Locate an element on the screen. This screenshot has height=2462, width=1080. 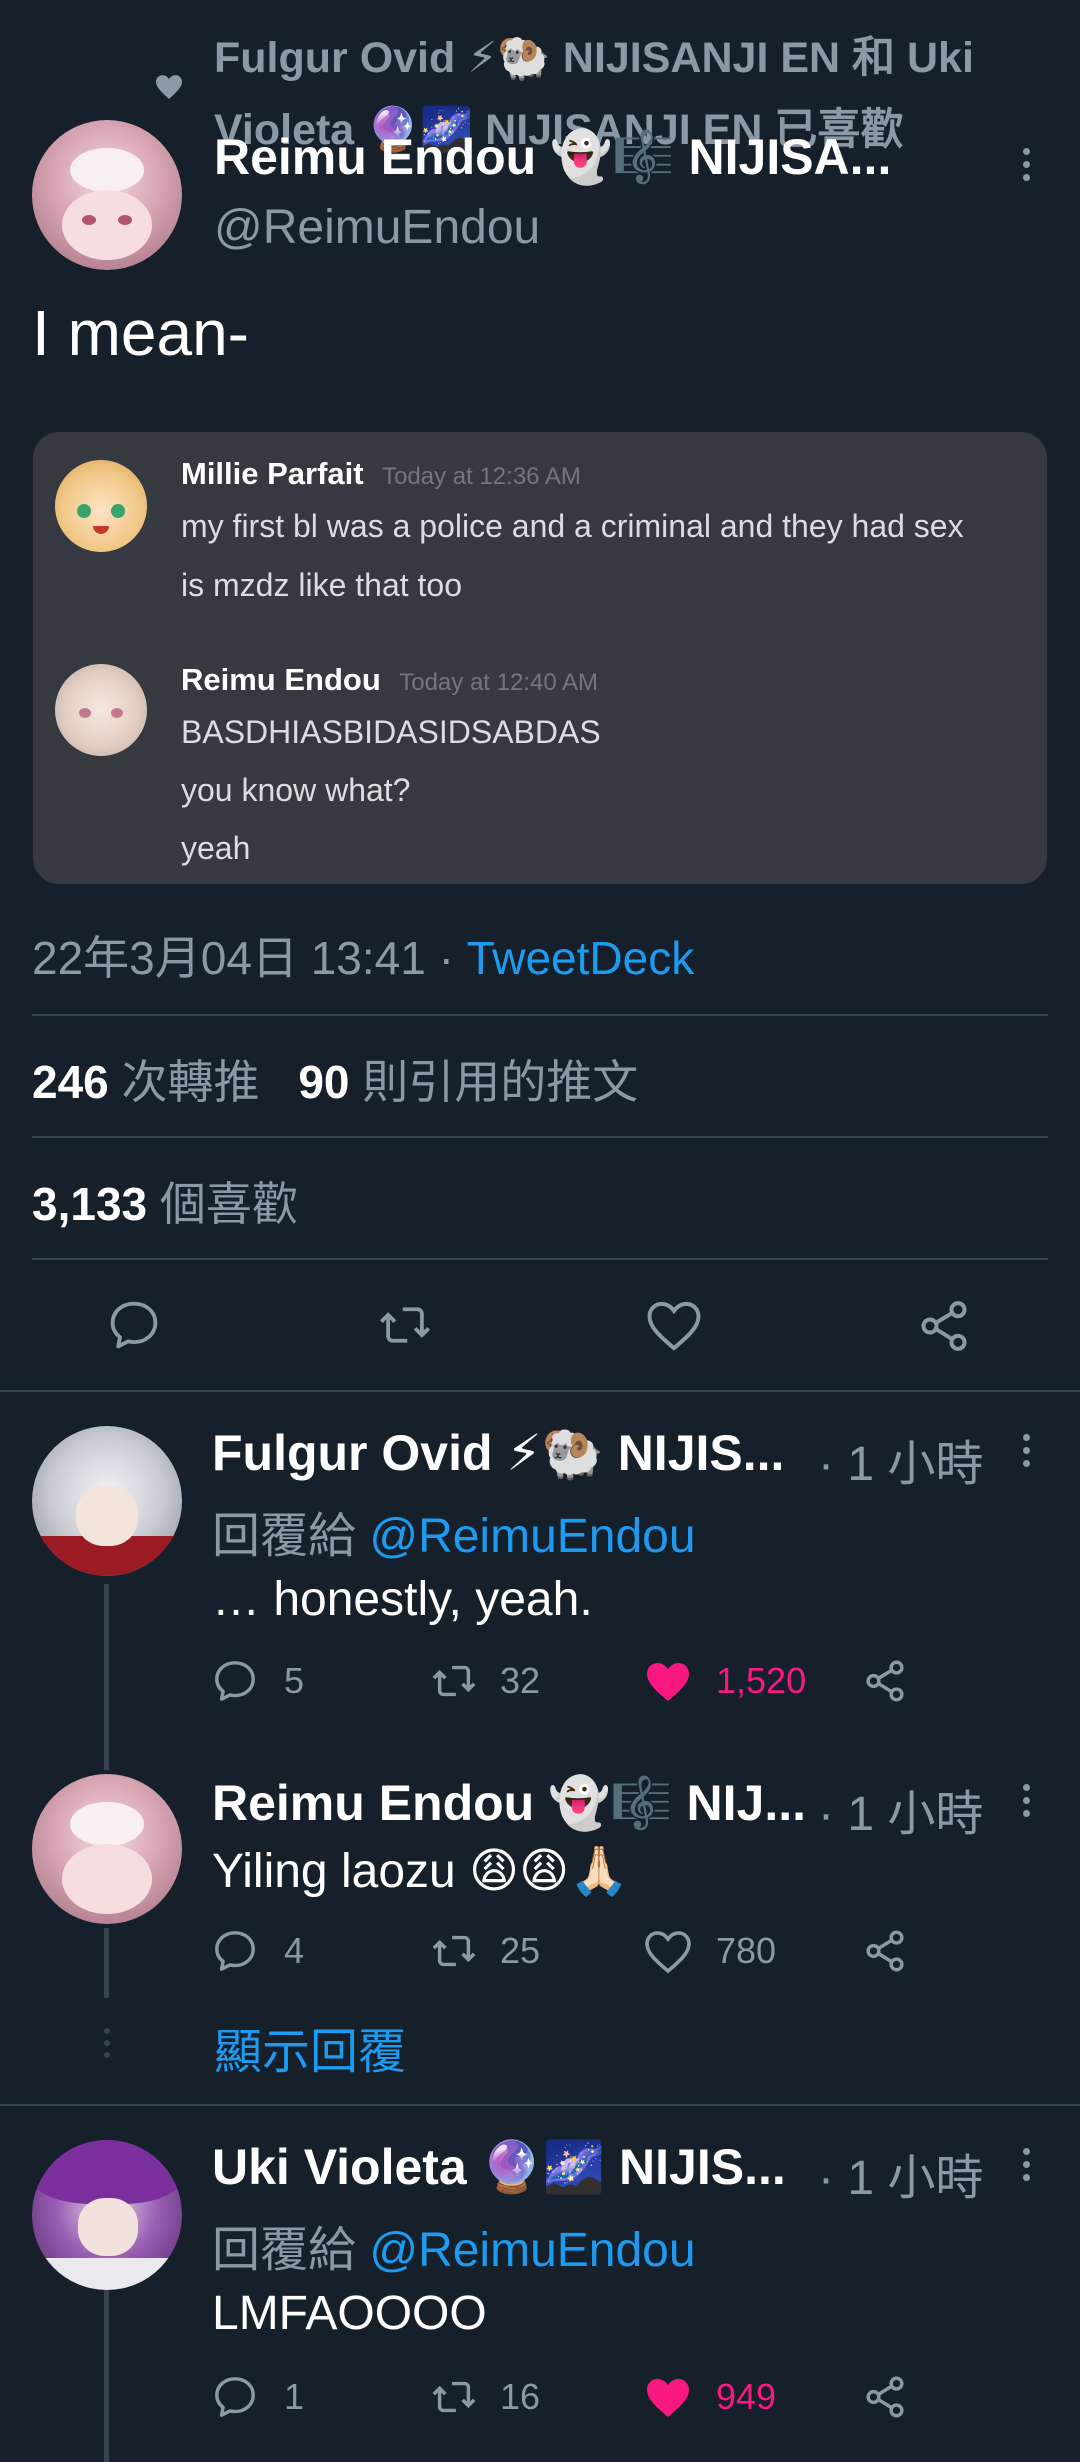
show-replies-link: 顯示回覆 is located at coordinates (310, 2047).